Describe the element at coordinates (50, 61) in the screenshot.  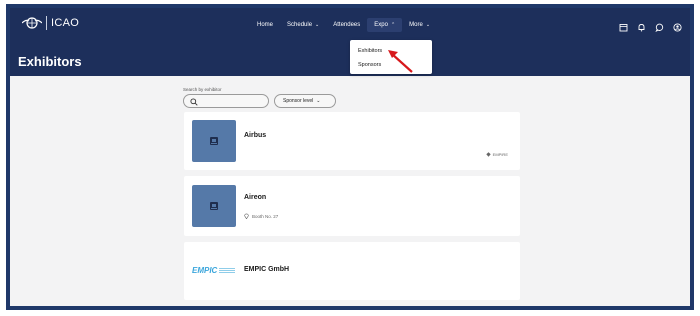
I see `page-title: Exhibitors` at that location.